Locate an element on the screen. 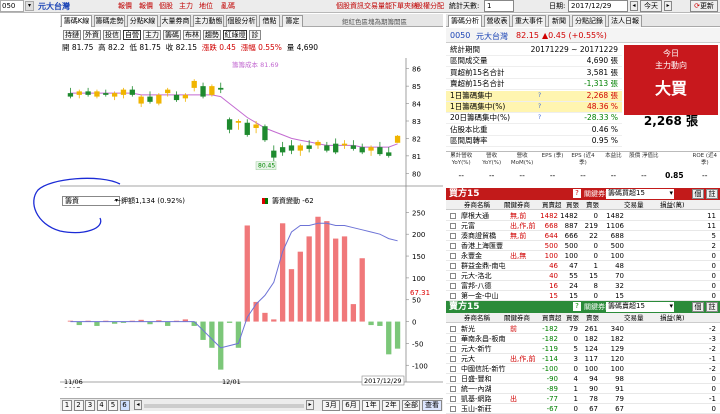 The height and width of the screenshot is (414, 720). table-row: 群益金鼎-南屯 46 47 1 48 0 is located at coordinates (583, 266).